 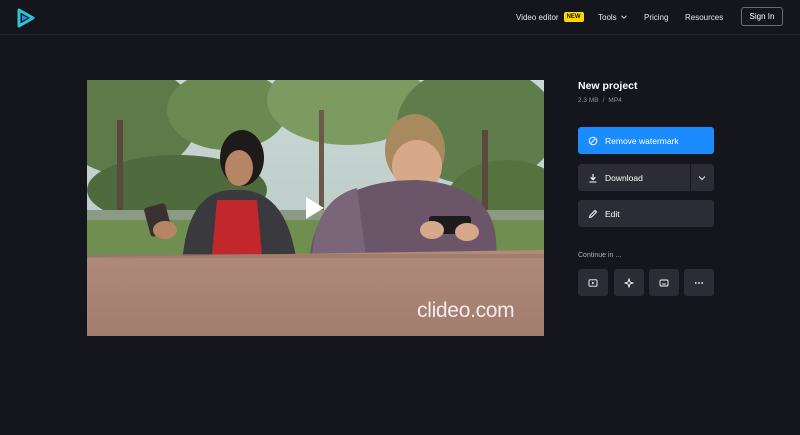 I want to click on chevron-down-icon, so click(x=623, y=17).